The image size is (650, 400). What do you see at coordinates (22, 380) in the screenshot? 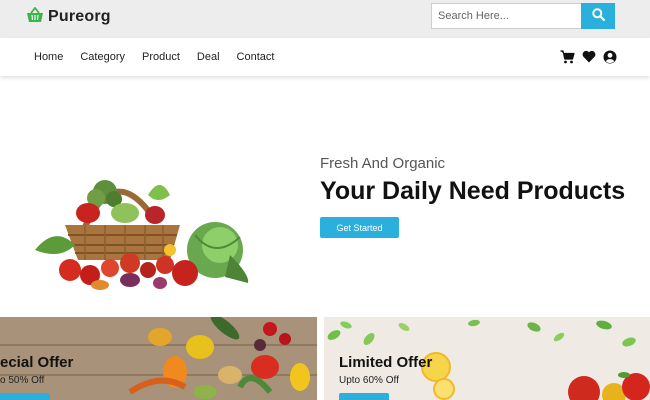
I see `special-offer-subtitle: o 50% Off` at bounding box center [22, 380].